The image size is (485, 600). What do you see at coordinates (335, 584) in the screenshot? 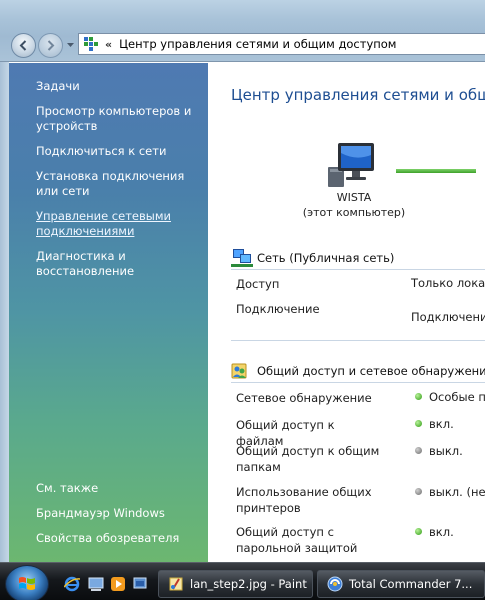
I see `total-commander-icon` at bounding box center [335, 584].